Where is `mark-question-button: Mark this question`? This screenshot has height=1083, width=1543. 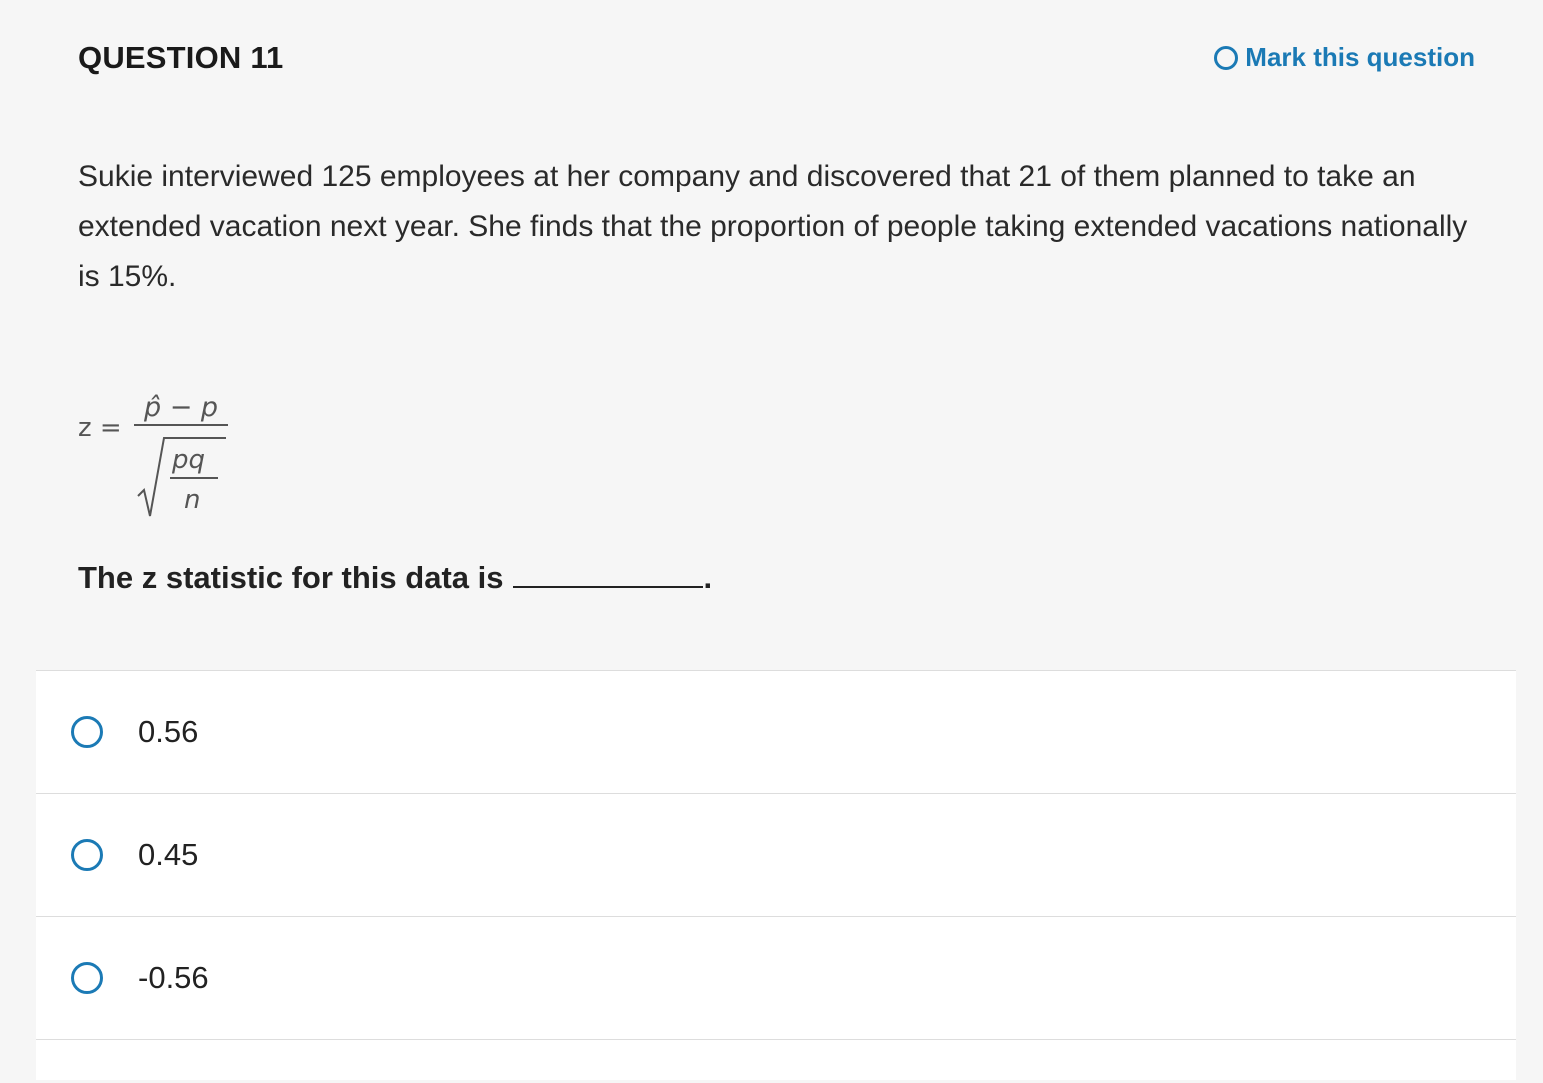 mark-question-button: Mark this question is located at coordinates (1344, 57).